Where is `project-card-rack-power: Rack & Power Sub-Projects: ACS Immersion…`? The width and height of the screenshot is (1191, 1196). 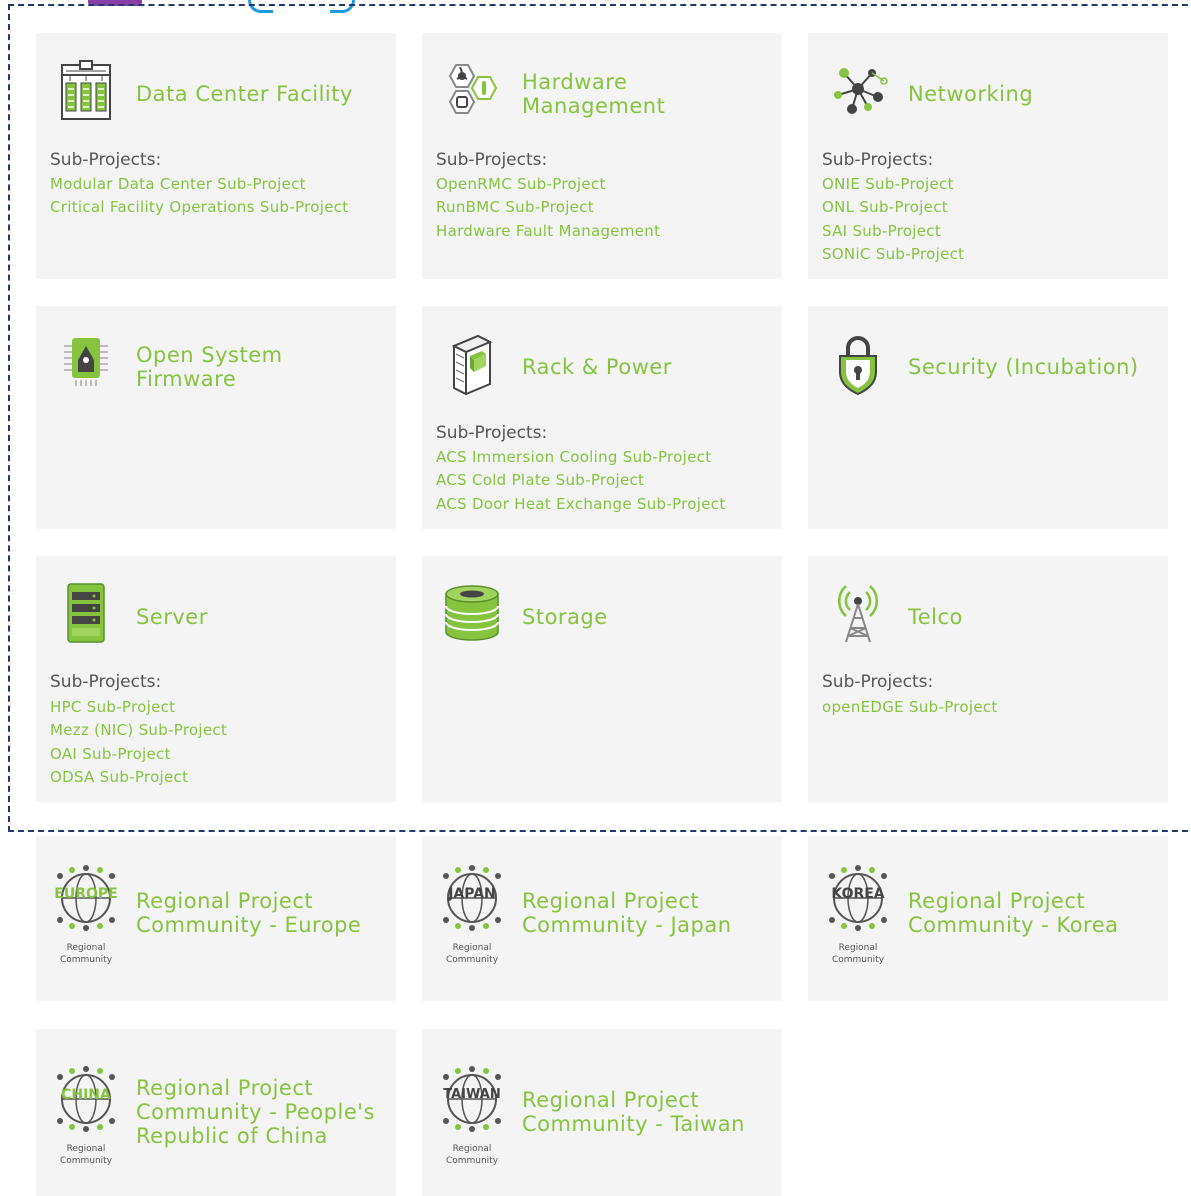
project-card-rack-power: Rack & Power Sub-Projects: ACS Immersion… is located at coordinates (602, 417).